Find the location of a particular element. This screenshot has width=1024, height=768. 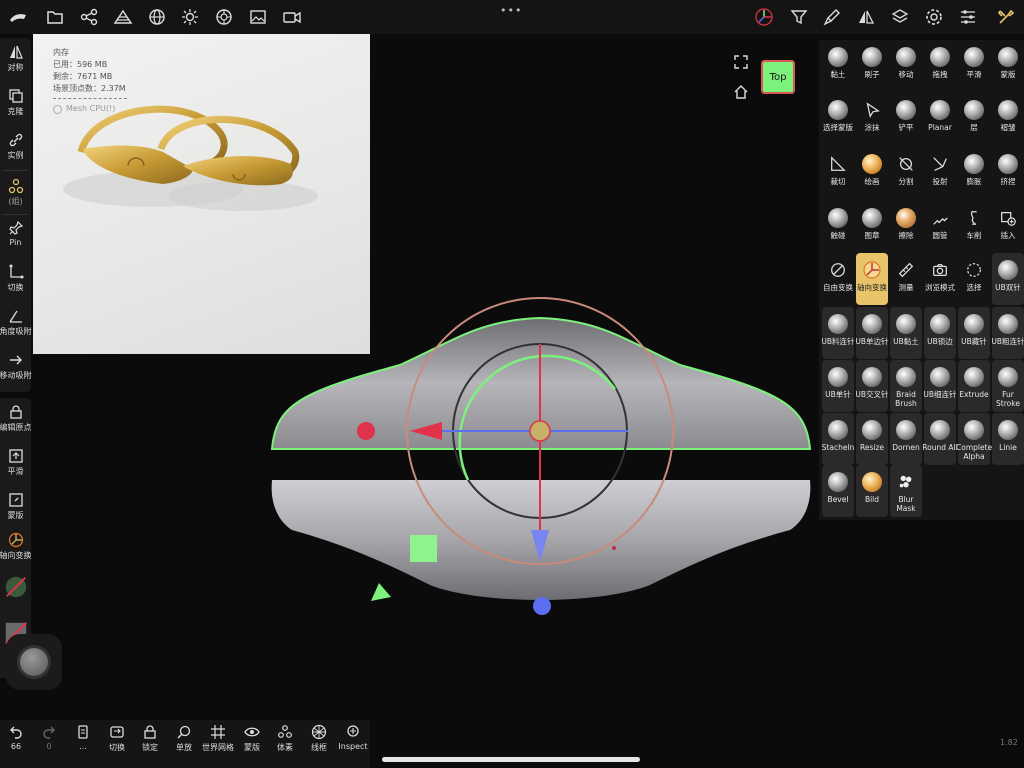

wireframe-button: 线框 is located at coordinates (319, 738).